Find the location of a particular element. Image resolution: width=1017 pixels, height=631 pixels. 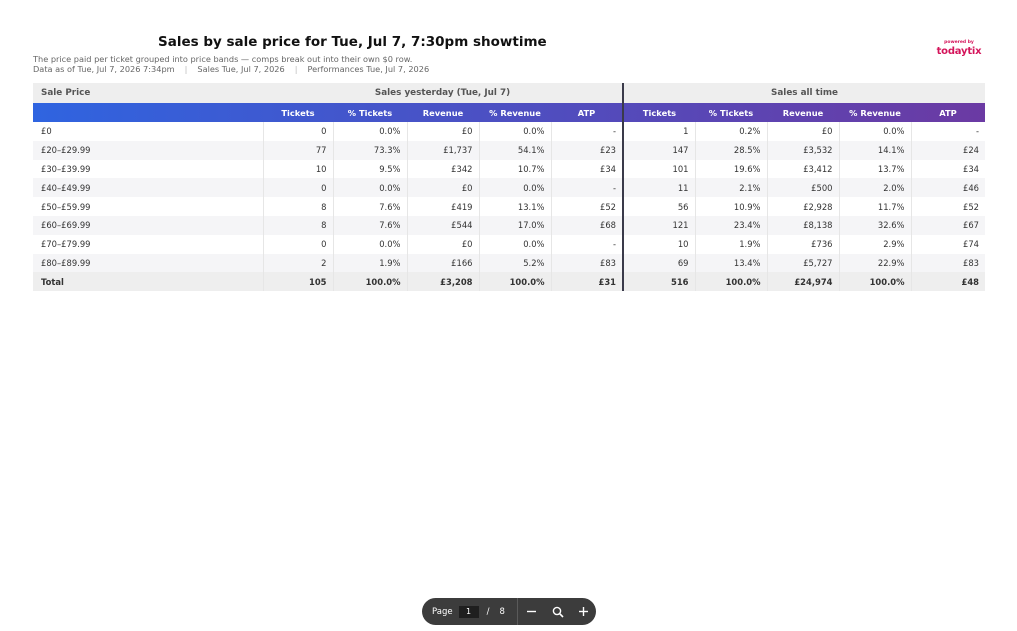

sale-price-header: Sale Price is located at coordinates (66, 93).